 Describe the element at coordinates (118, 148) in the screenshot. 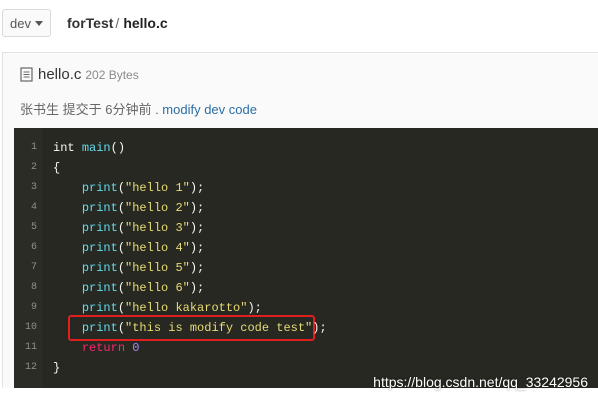

I see `code-token: ()` at that location.